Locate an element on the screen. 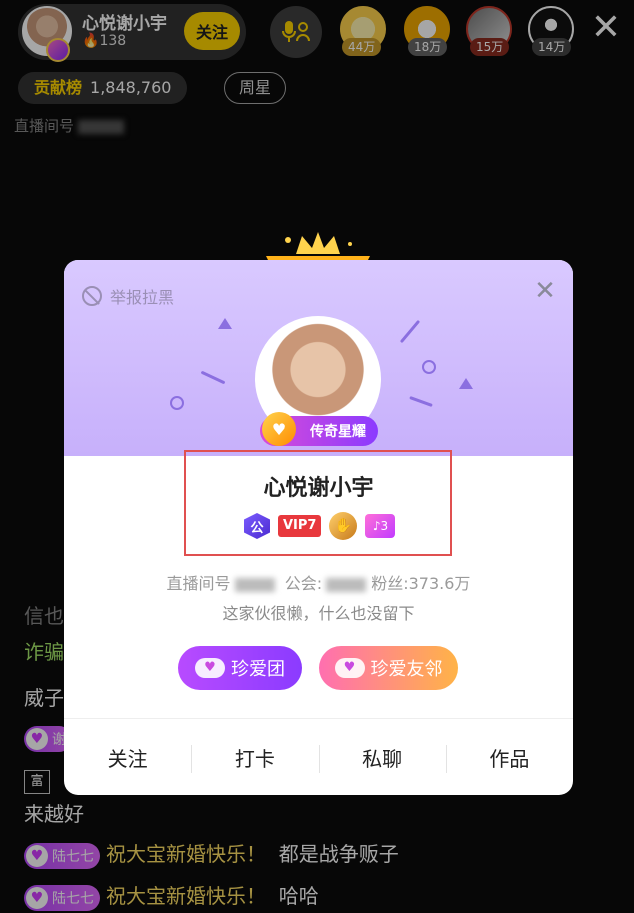 The height and width of the screenshot is (913, 634). wing-heart-icon: ♥ is located at coordinates (210, 668).